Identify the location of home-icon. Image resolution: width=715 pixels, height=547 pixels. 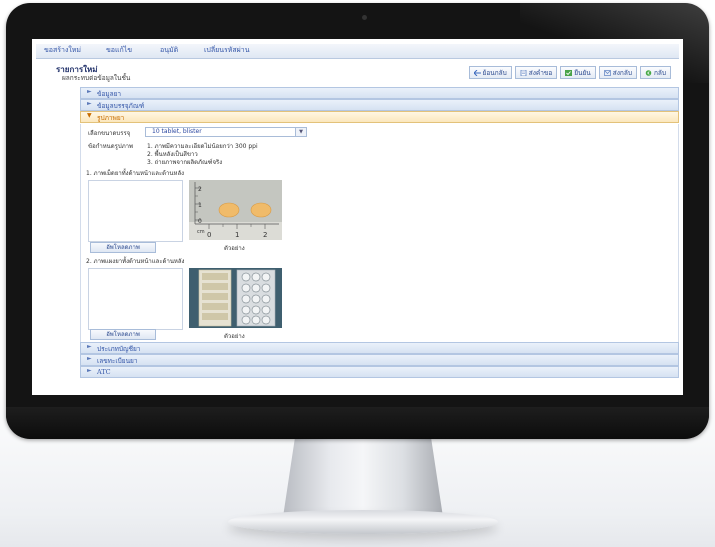
(648, 72).